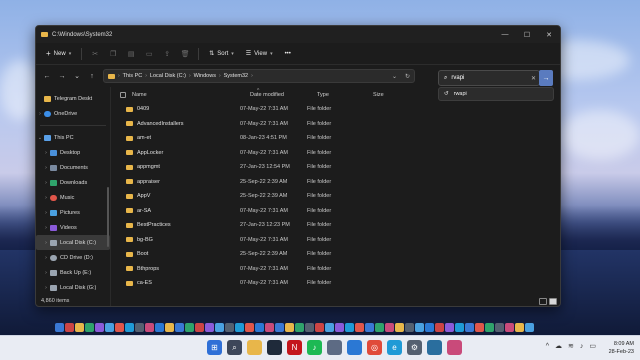 The image size is (640, 360). What do you see at coordinates (95, 53) in the screenshot?
I see `cut-icon: ✂` at bounding box center [95, 53].